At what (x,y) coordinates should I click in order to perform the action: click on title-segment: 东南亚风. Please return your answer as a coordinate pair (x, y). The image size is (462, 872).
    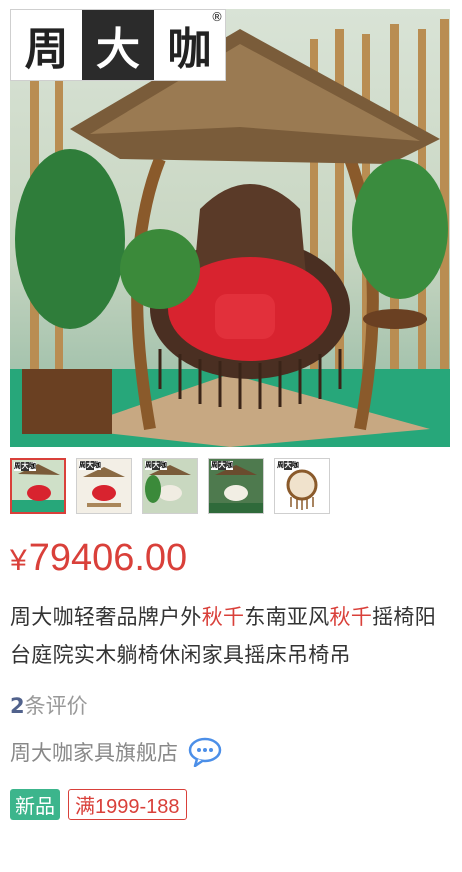
    Looking at the image, I should click on (287, 617).